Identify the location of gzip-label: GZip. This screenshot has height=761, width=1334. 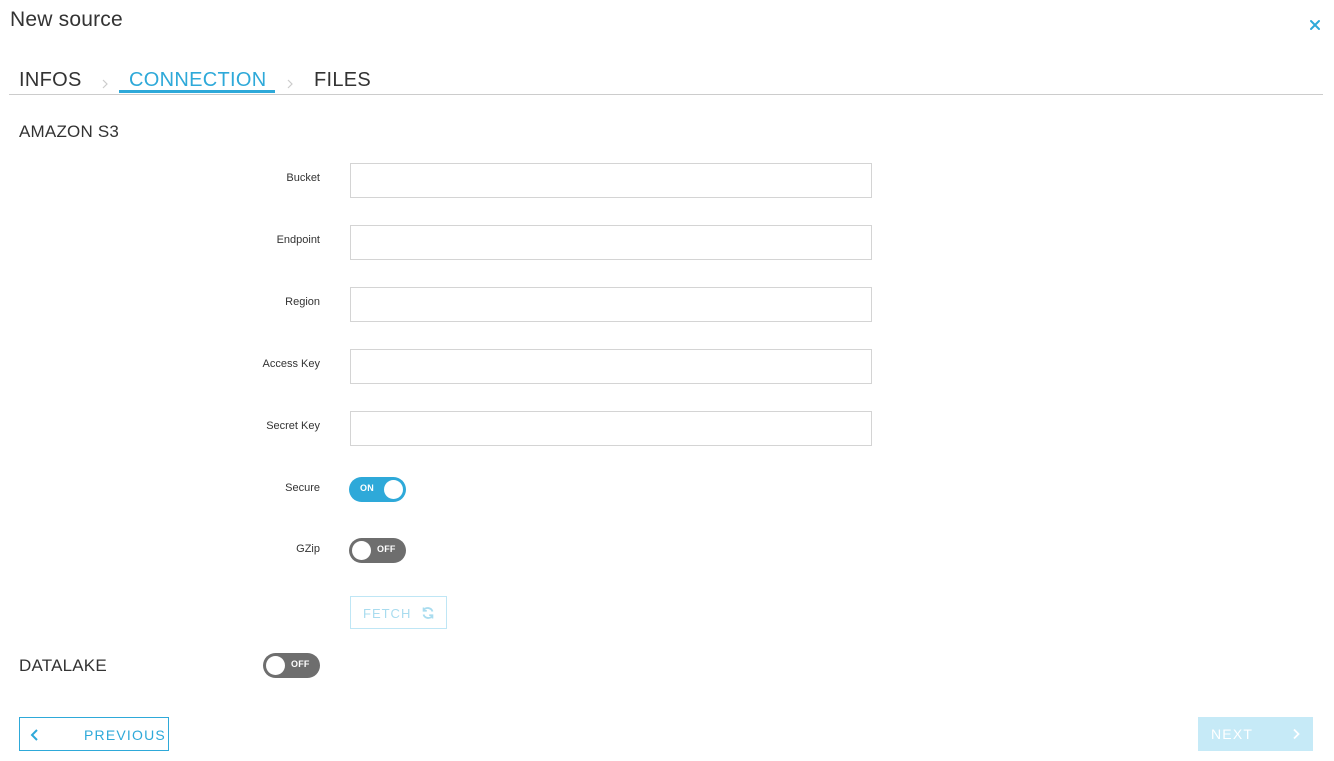
(308, 549).